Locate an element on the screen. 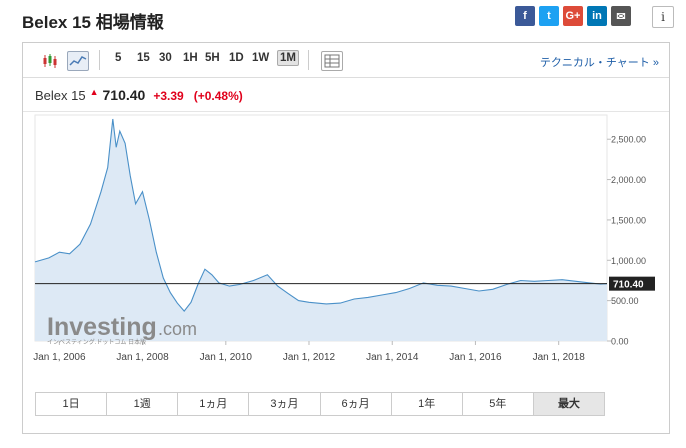  x-tick-label: Jan 1, 2018 is located at coordinates (559, 357).